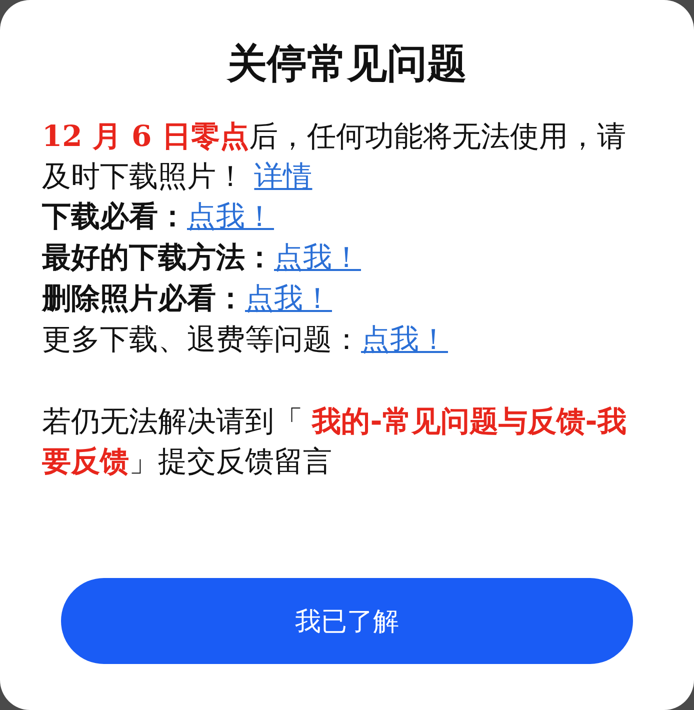 This screenshot has height=710, width=694. I want to click on acknowledge-button: 我已了解, so click(347, 621).